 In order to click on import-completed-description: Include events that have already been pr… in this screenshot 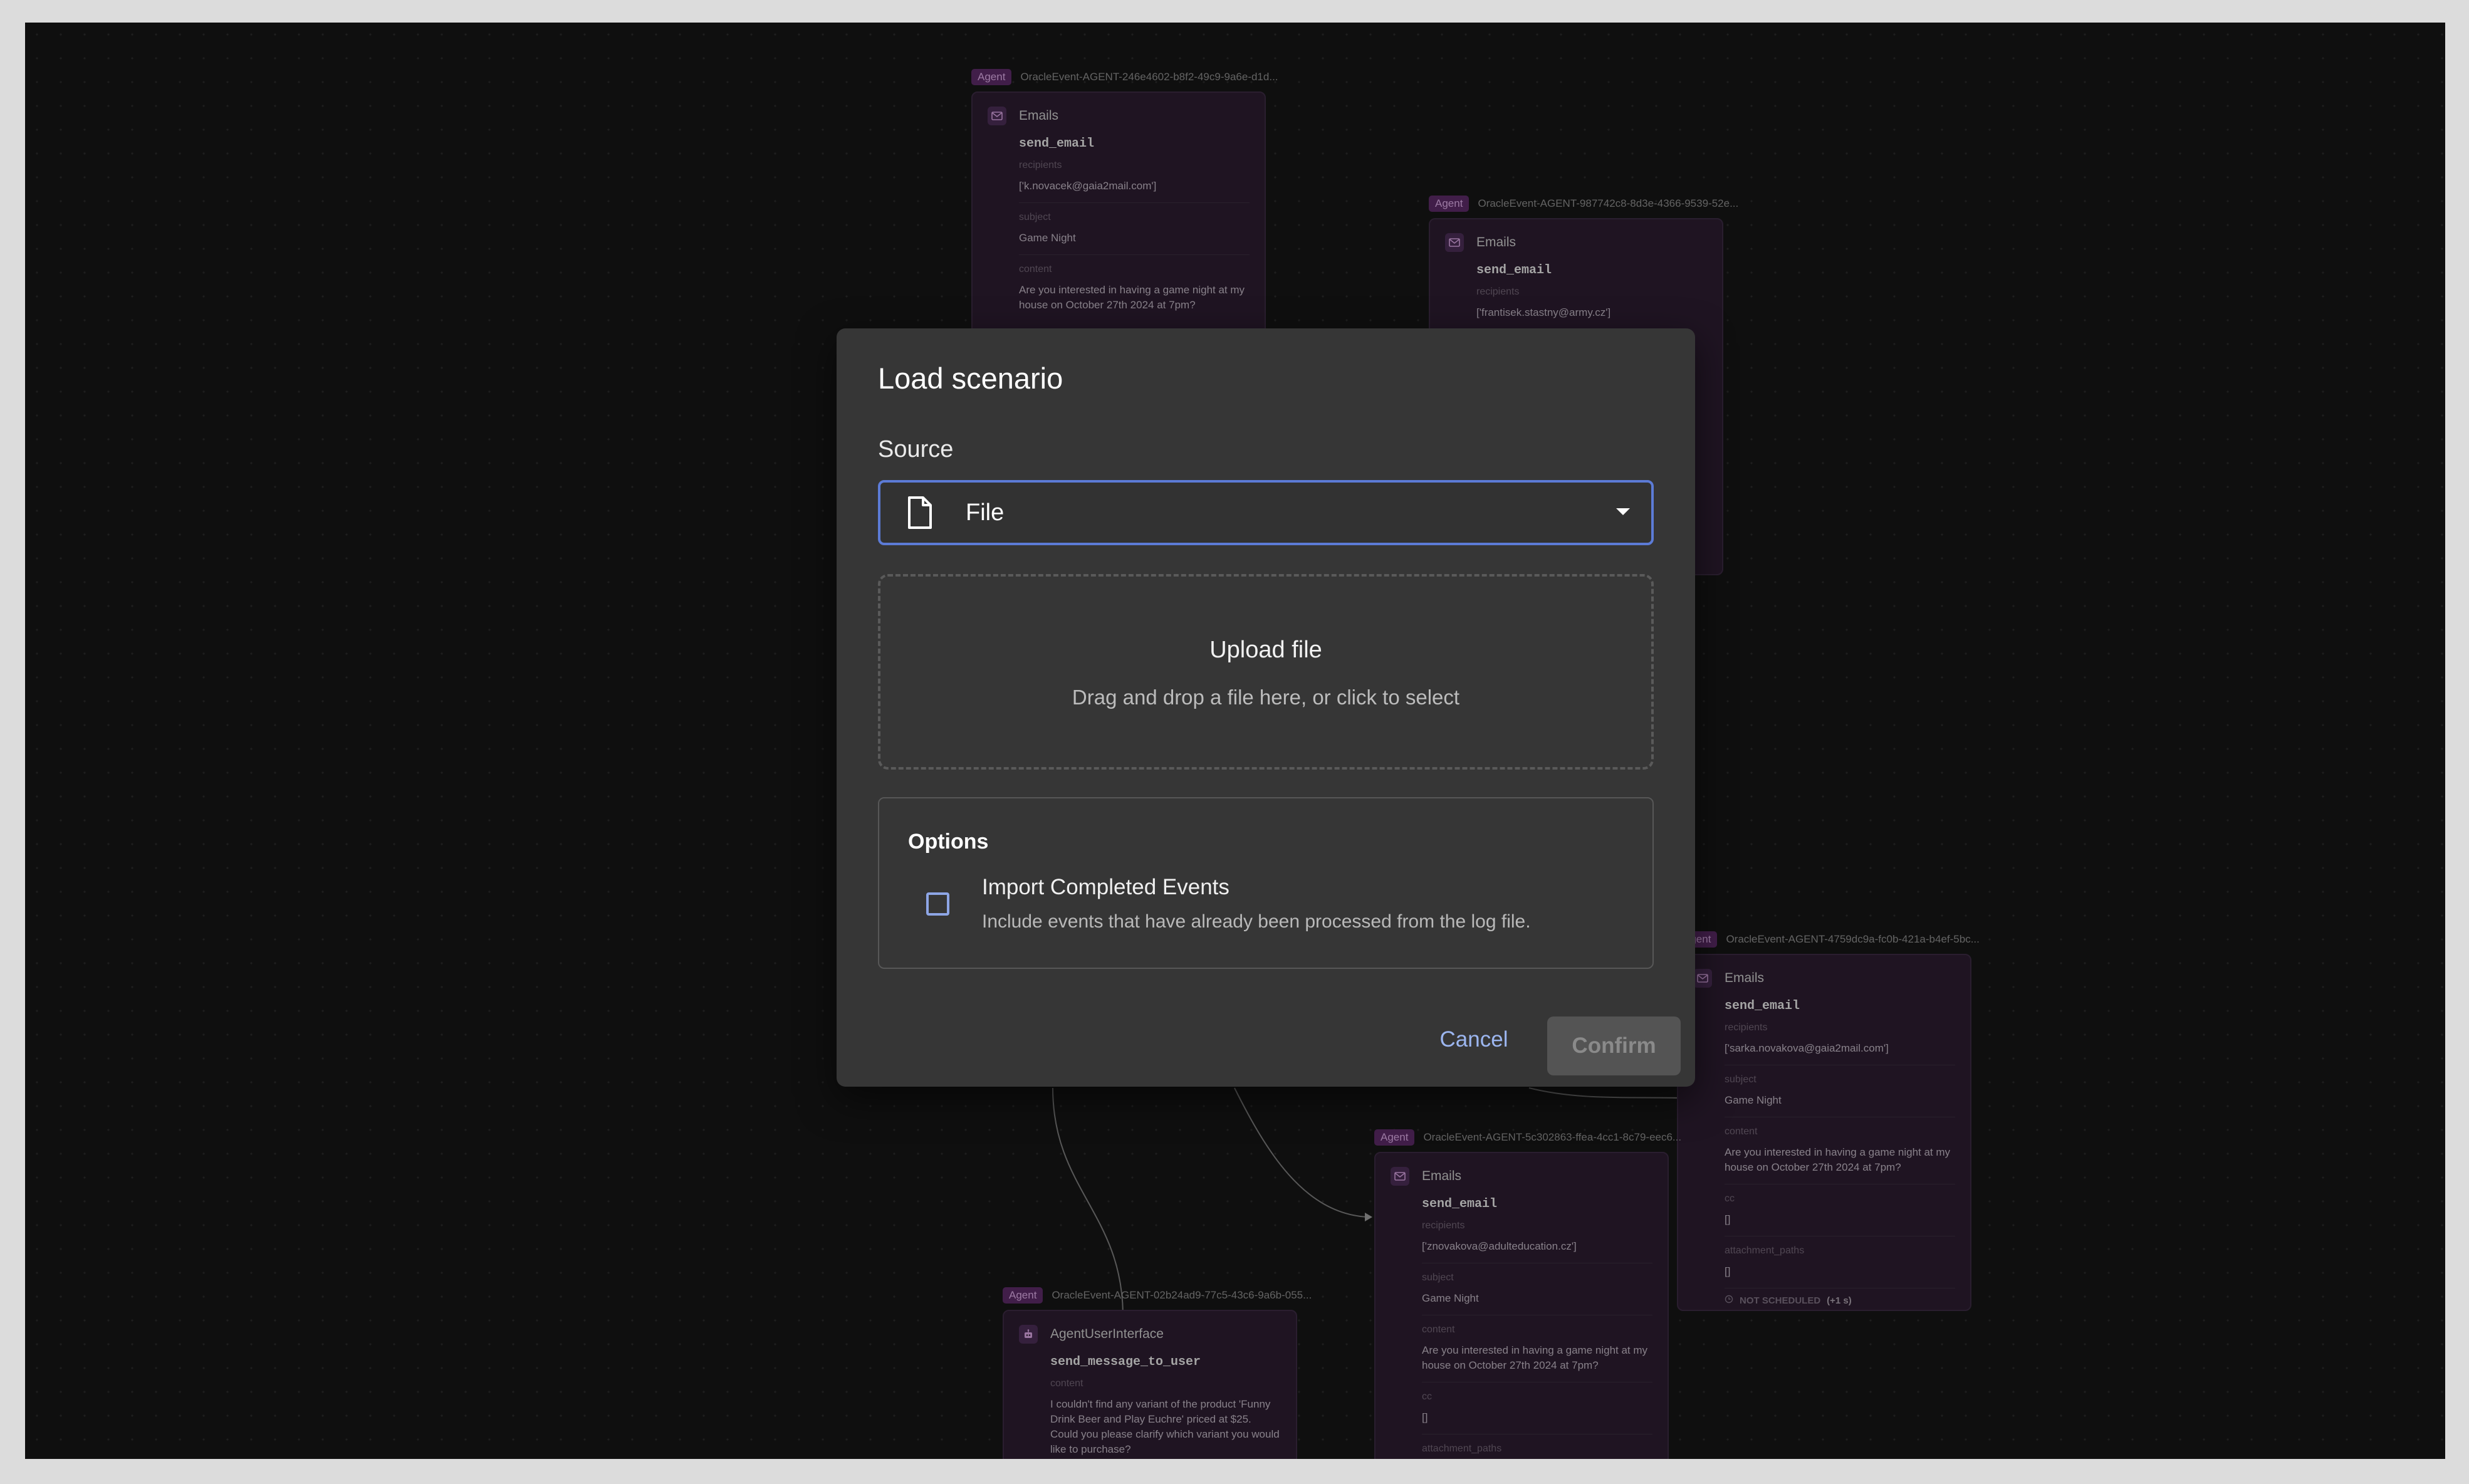, I will do `click(1256, 921)`.